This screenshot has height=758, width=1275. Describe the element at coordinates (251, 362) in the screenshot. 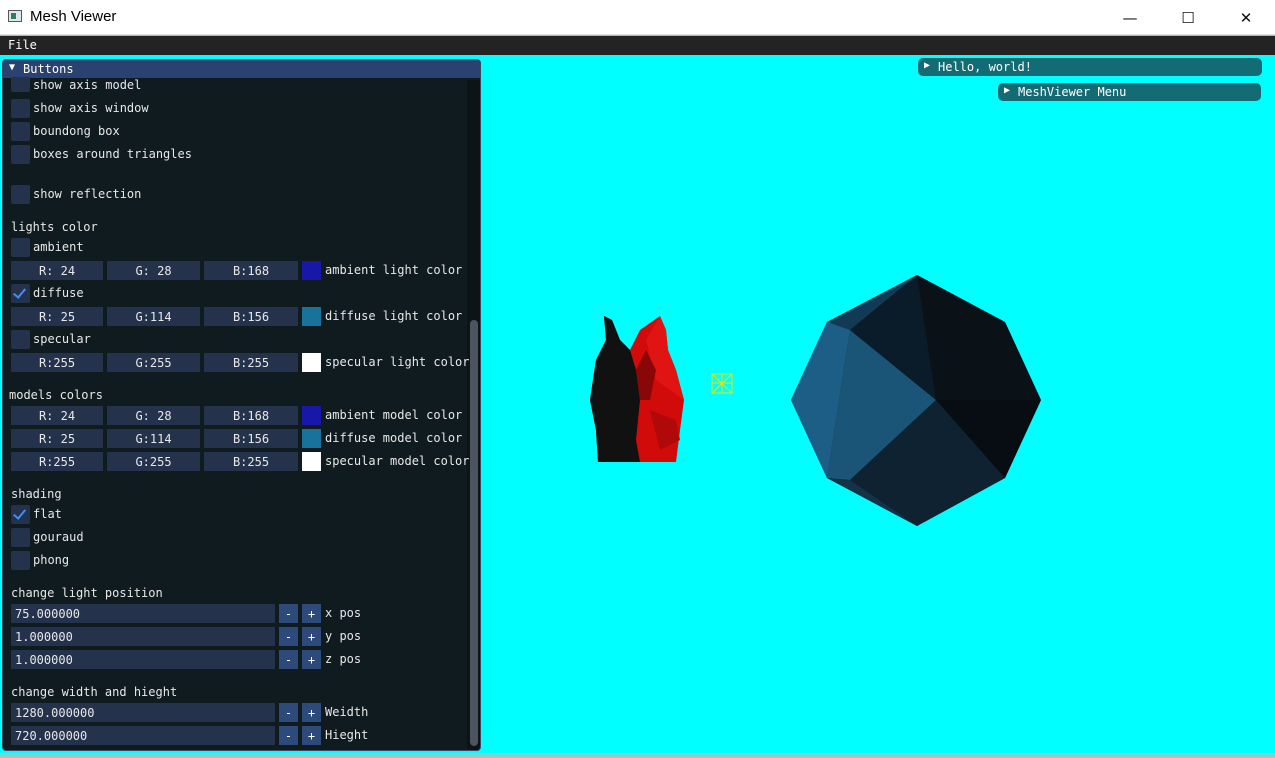

I see `specular-light-b: B:255` at that location.